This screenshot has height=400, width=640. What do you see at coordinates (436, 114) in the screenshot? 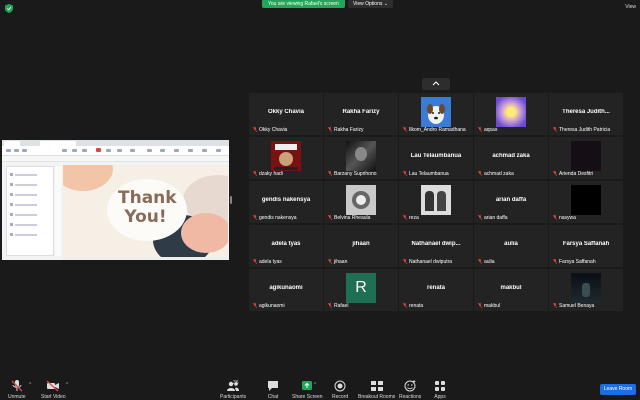
I see `participant-tile: Ilkom_Andro Ramadhana` at bounding box center [436, 114].